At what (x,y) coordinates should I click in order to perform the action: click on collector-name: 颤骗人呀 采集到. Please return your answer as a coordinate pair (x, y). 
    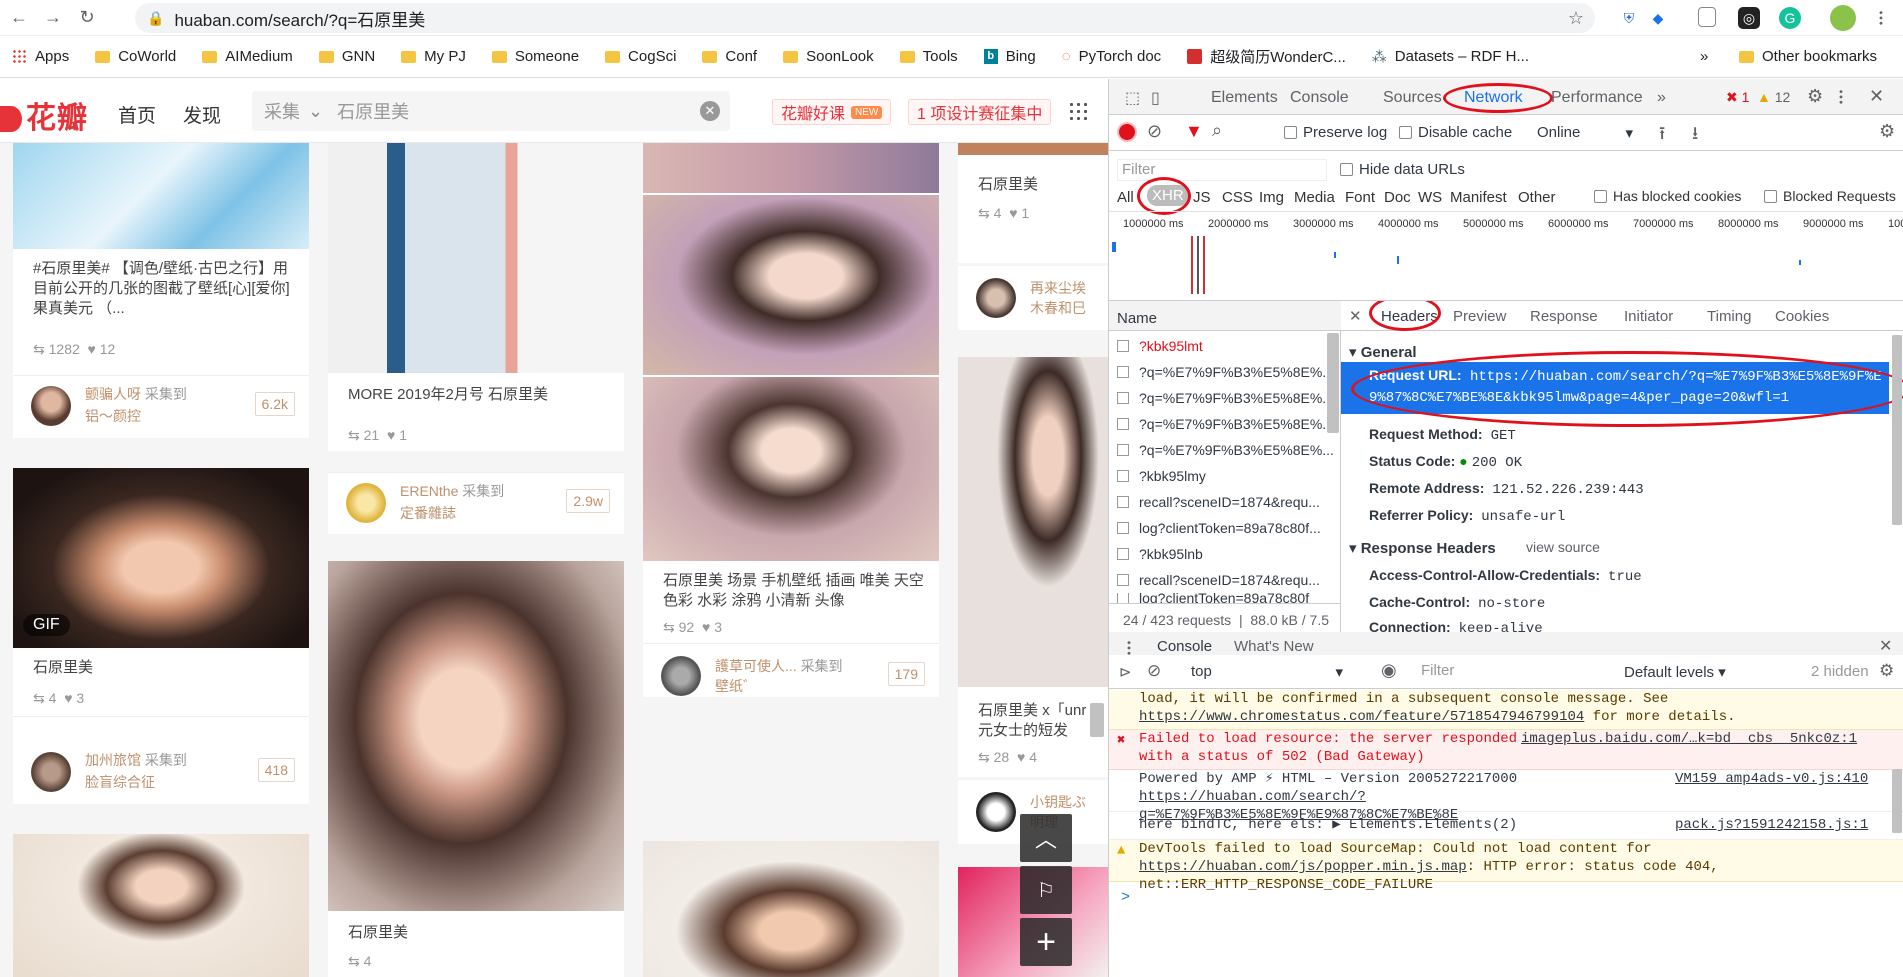
    Looking at the image, I should click on (136, 394).